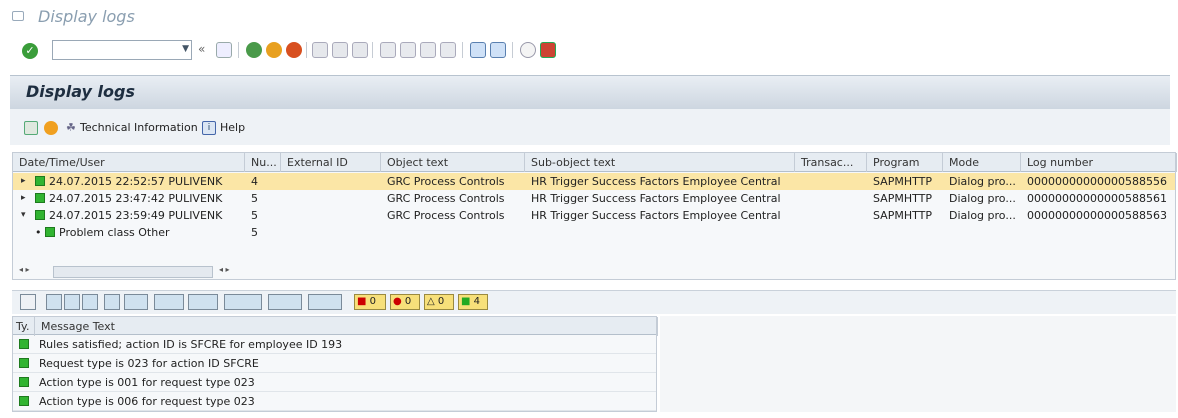 This screenshot has width=1178, height=418. What do you see at coordinates (405, 302) in the screenshot?
I see `error-count-badge: ● 0` at bounding box center [405, 302].